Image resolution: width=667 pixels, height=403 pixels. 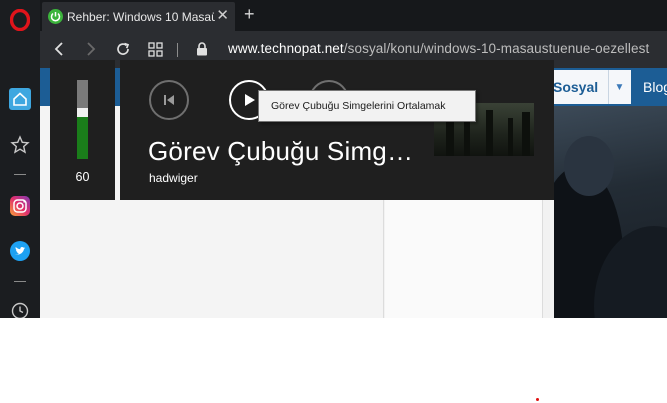 I want to click on url-host: www.technopat.net, so click(x=286, y=48).